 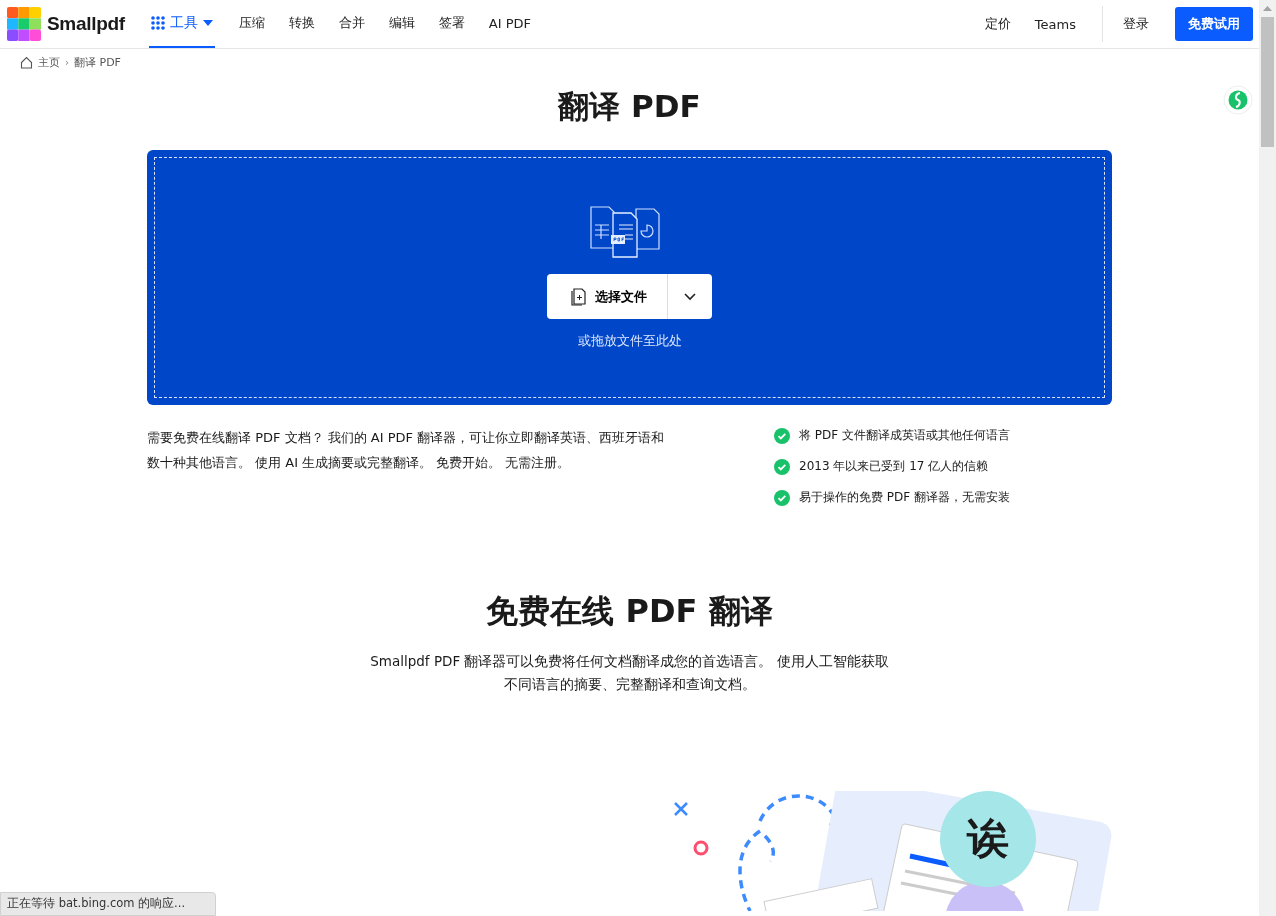 I want to click on section-title: 免费在线 PDF 翻译, so click(x=629, y=611).